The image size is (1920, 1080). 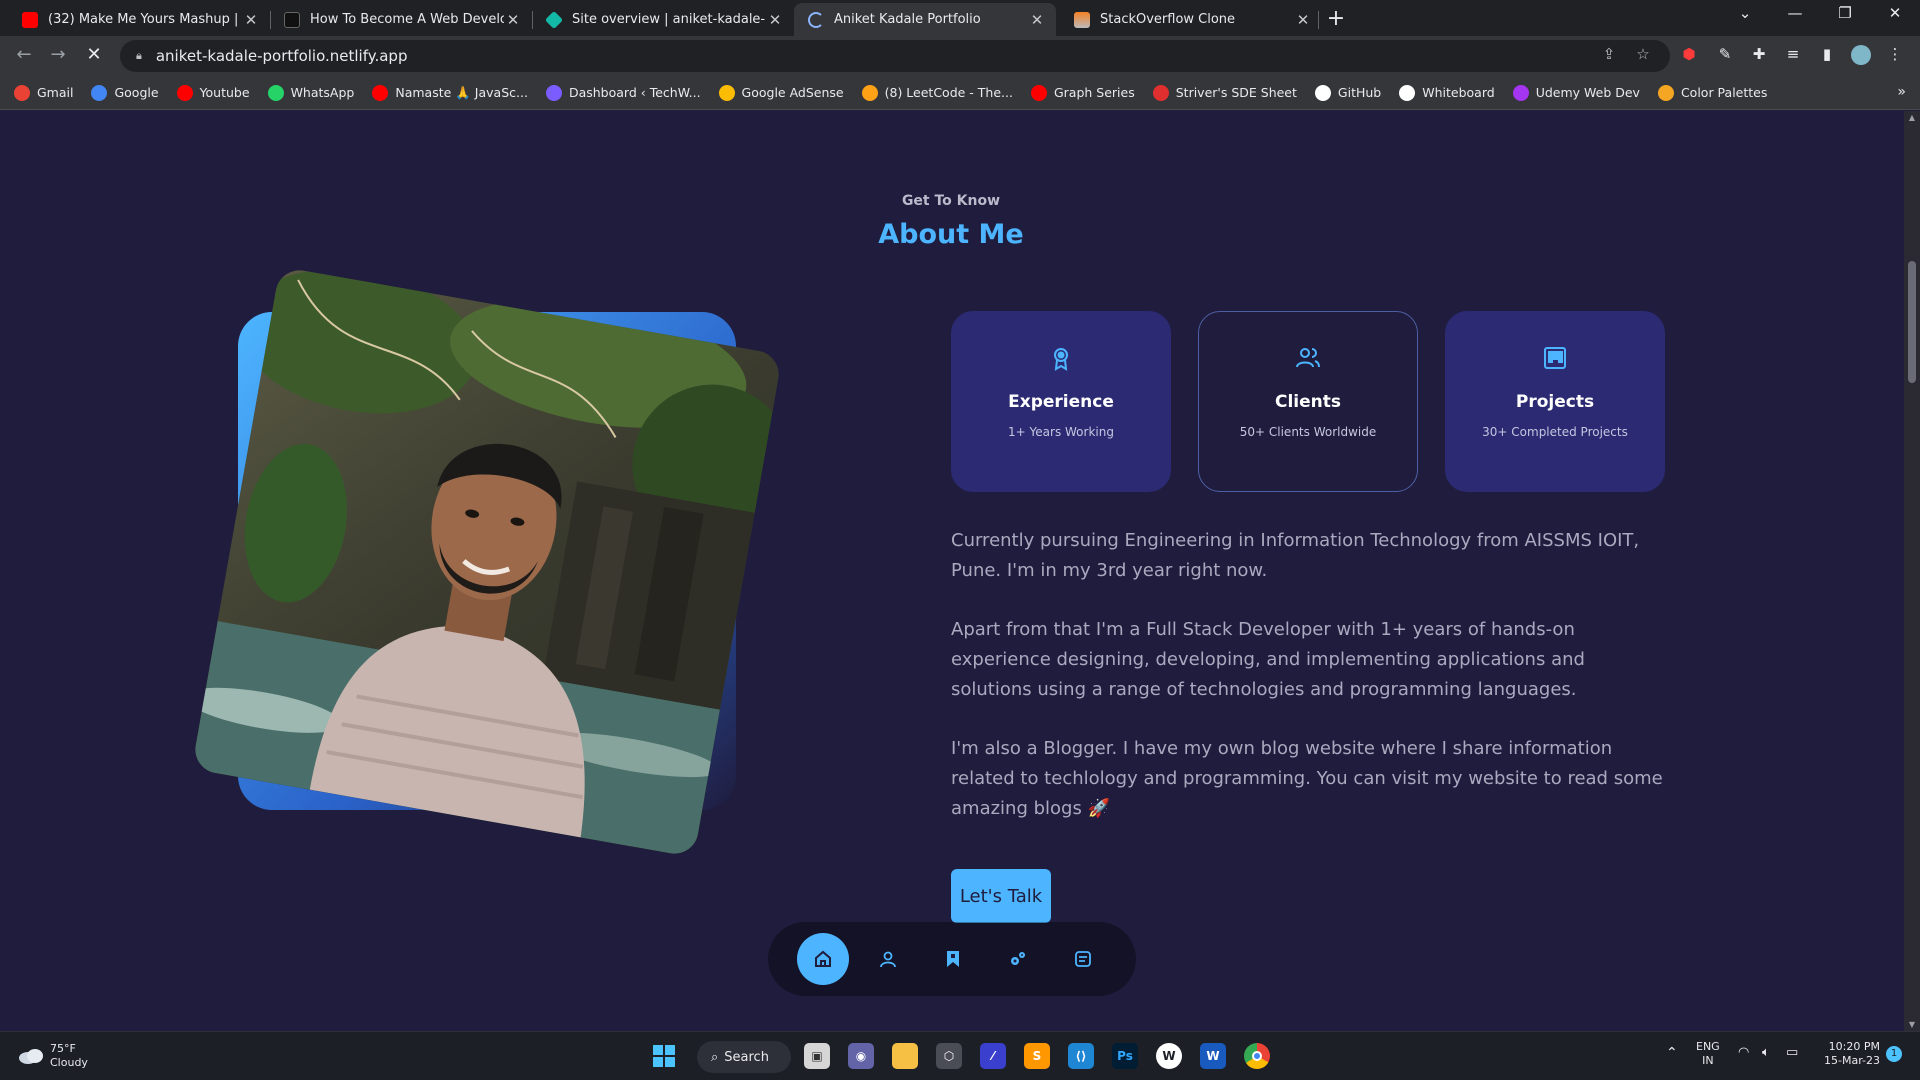 I want to click on tab-title: StackOverflow Clone, so click(x=1168, y=19).